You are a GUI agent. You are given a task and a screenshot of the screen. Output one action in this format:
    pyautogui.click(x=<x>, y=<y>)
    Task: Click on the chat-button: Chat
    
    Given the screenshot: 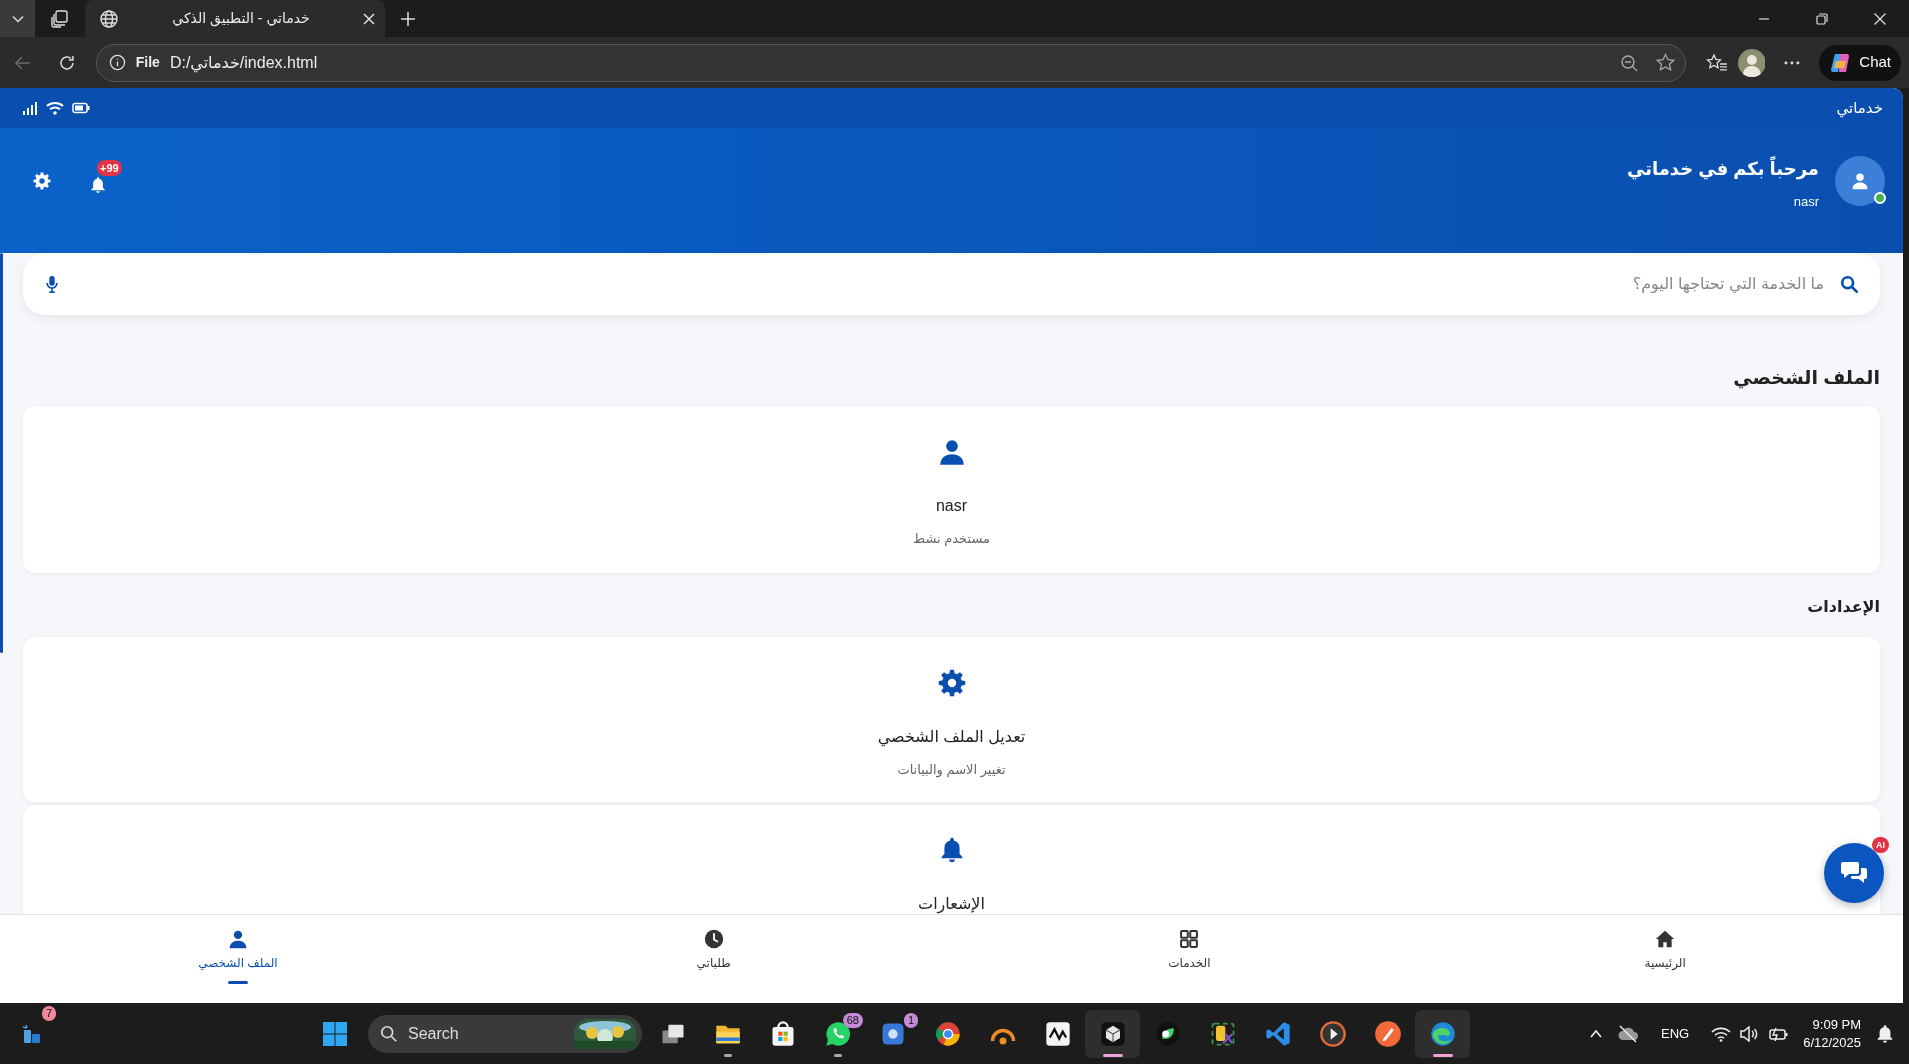 What is the action you would take?
    pyautogui.click(x=1860, y=62)
    